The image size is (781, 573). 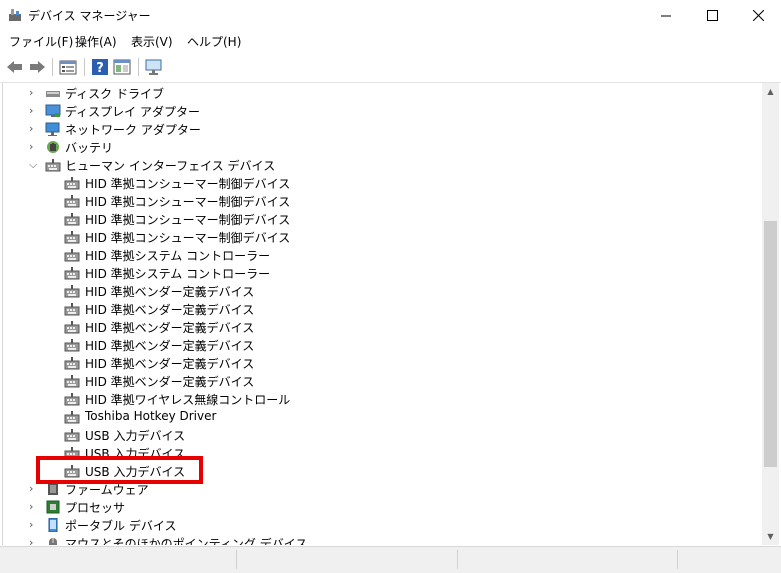 I want to click on tree-item-label: ポータブル デバイス, so click(x=121, y=526).